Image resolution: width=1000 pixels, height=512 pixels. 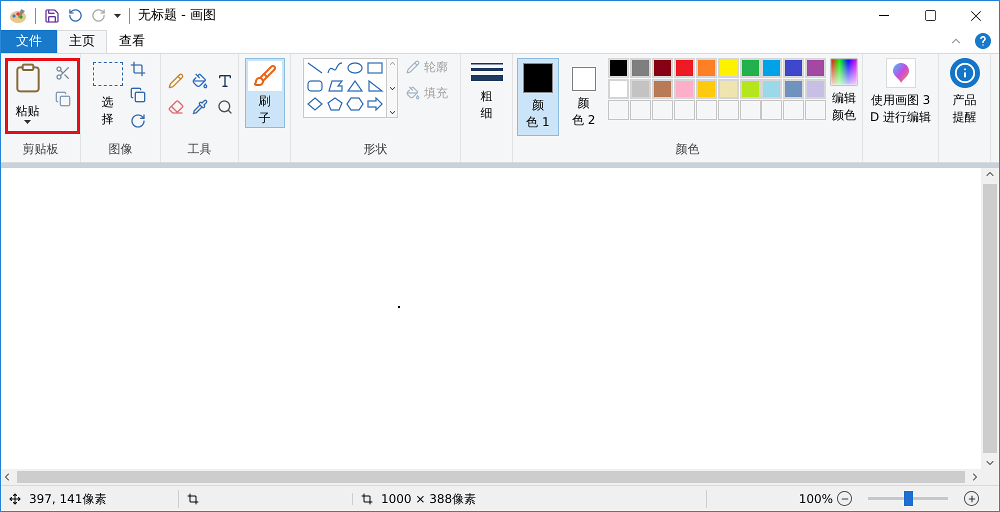 I want to click on zoom-in-button, so click(x=971, y=498).